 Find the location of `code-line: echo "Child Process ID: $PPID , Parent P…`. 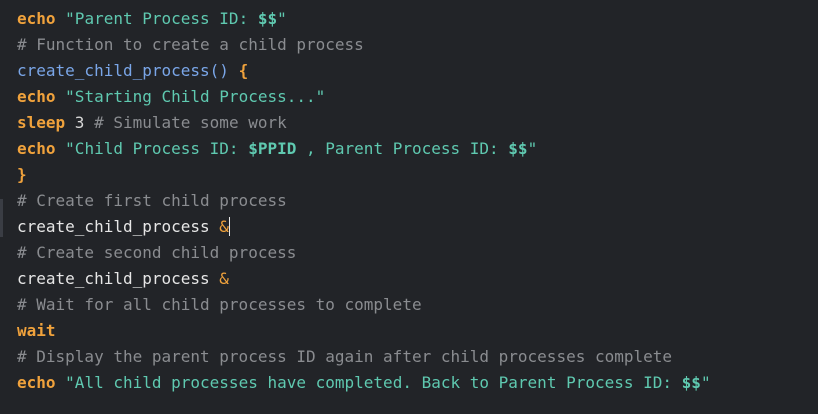

code-line: echo "Child Process ID: $PPID , Parent P… is located at coordinates (364, 149).